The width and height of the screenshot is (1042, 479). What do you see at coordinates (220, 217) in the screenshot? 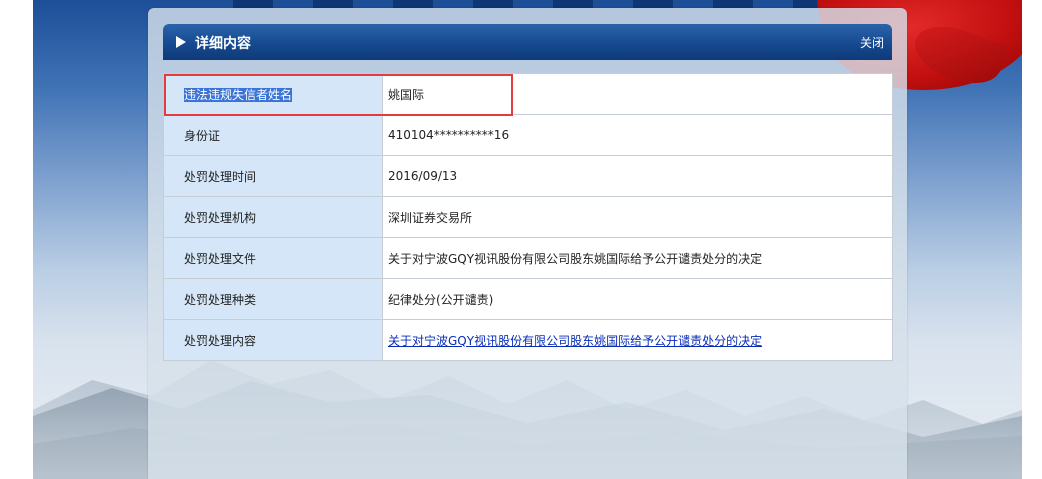
I see `row-label: 处罚处理机构` at bounding box center [220, 217].